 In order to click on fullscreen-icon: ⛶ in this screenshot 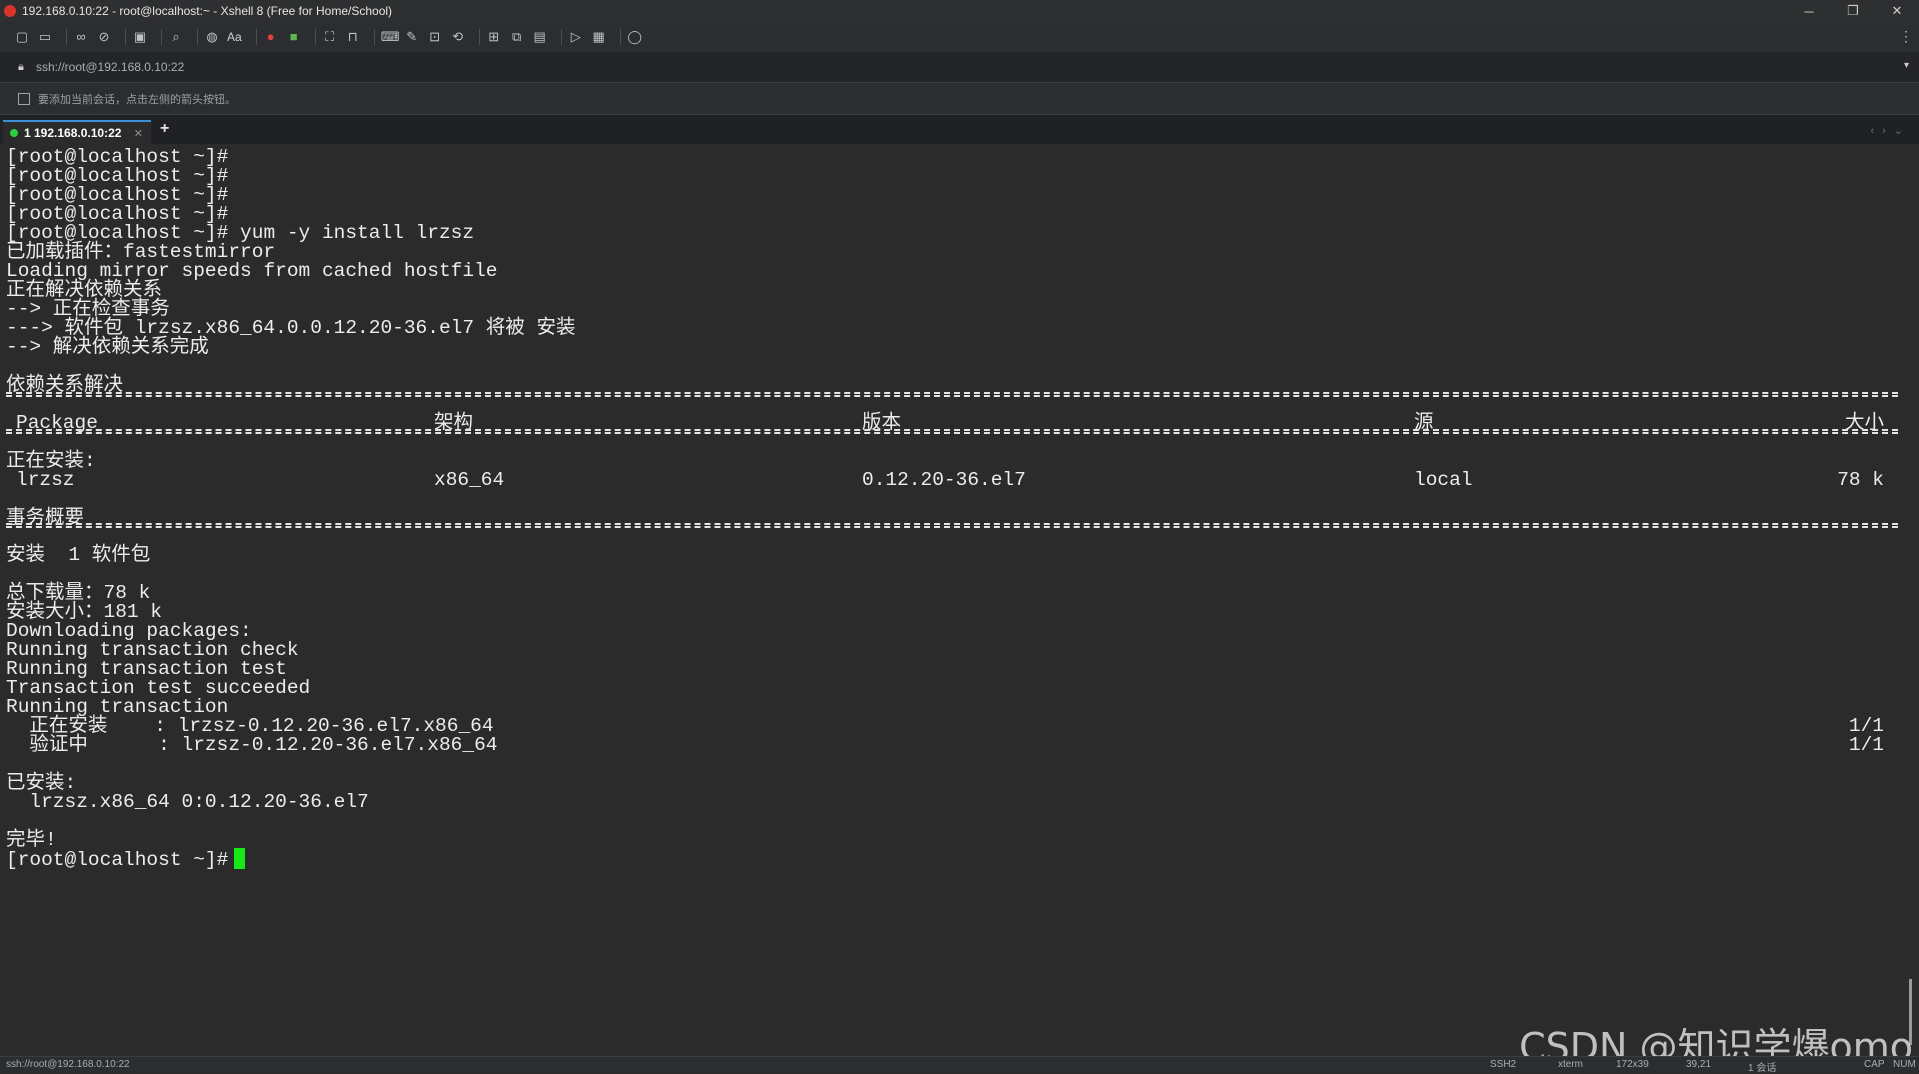, I will do `click(330, 37)`.